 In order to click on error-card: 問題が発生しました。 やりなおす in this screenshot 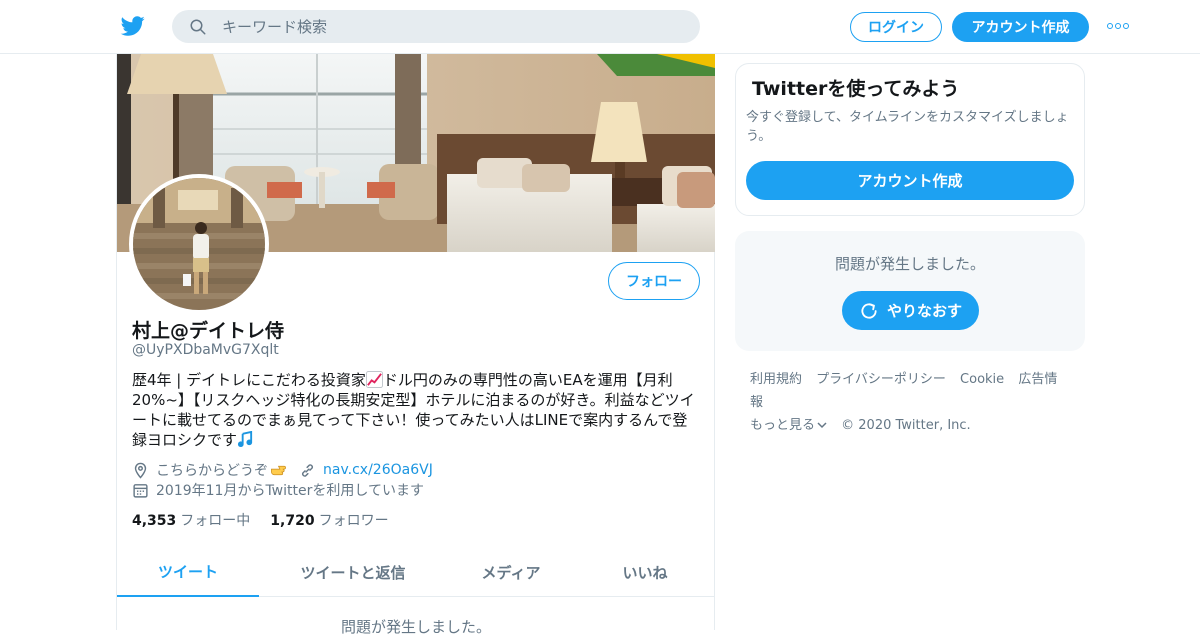, I will do `click(910, 291)`.